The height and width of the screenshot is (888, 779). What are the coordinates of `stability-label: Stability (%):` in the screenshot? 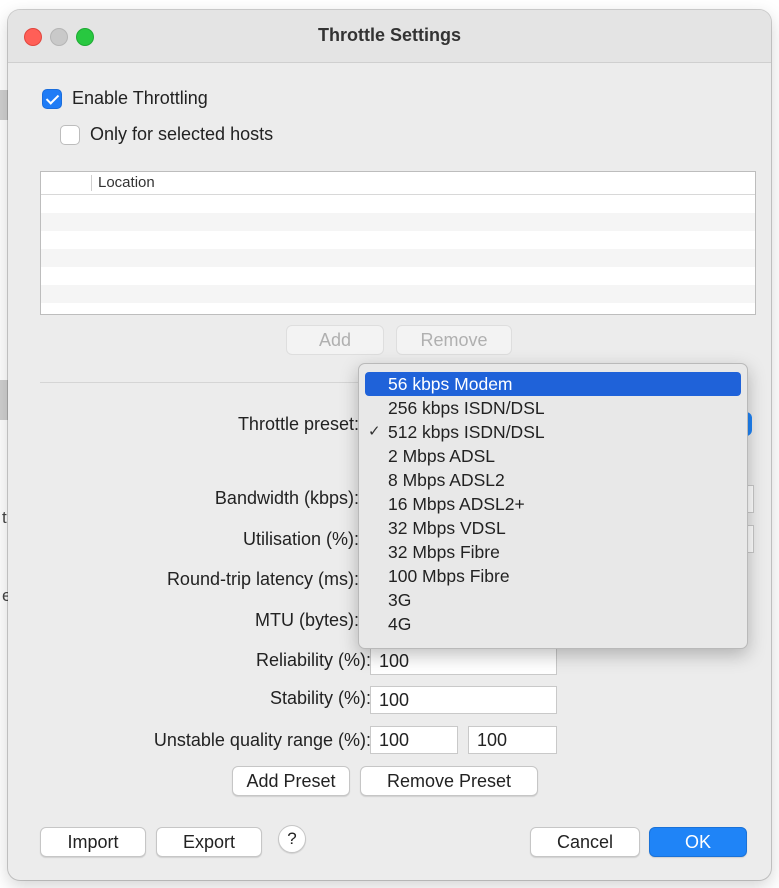 It's located at (320, 698).